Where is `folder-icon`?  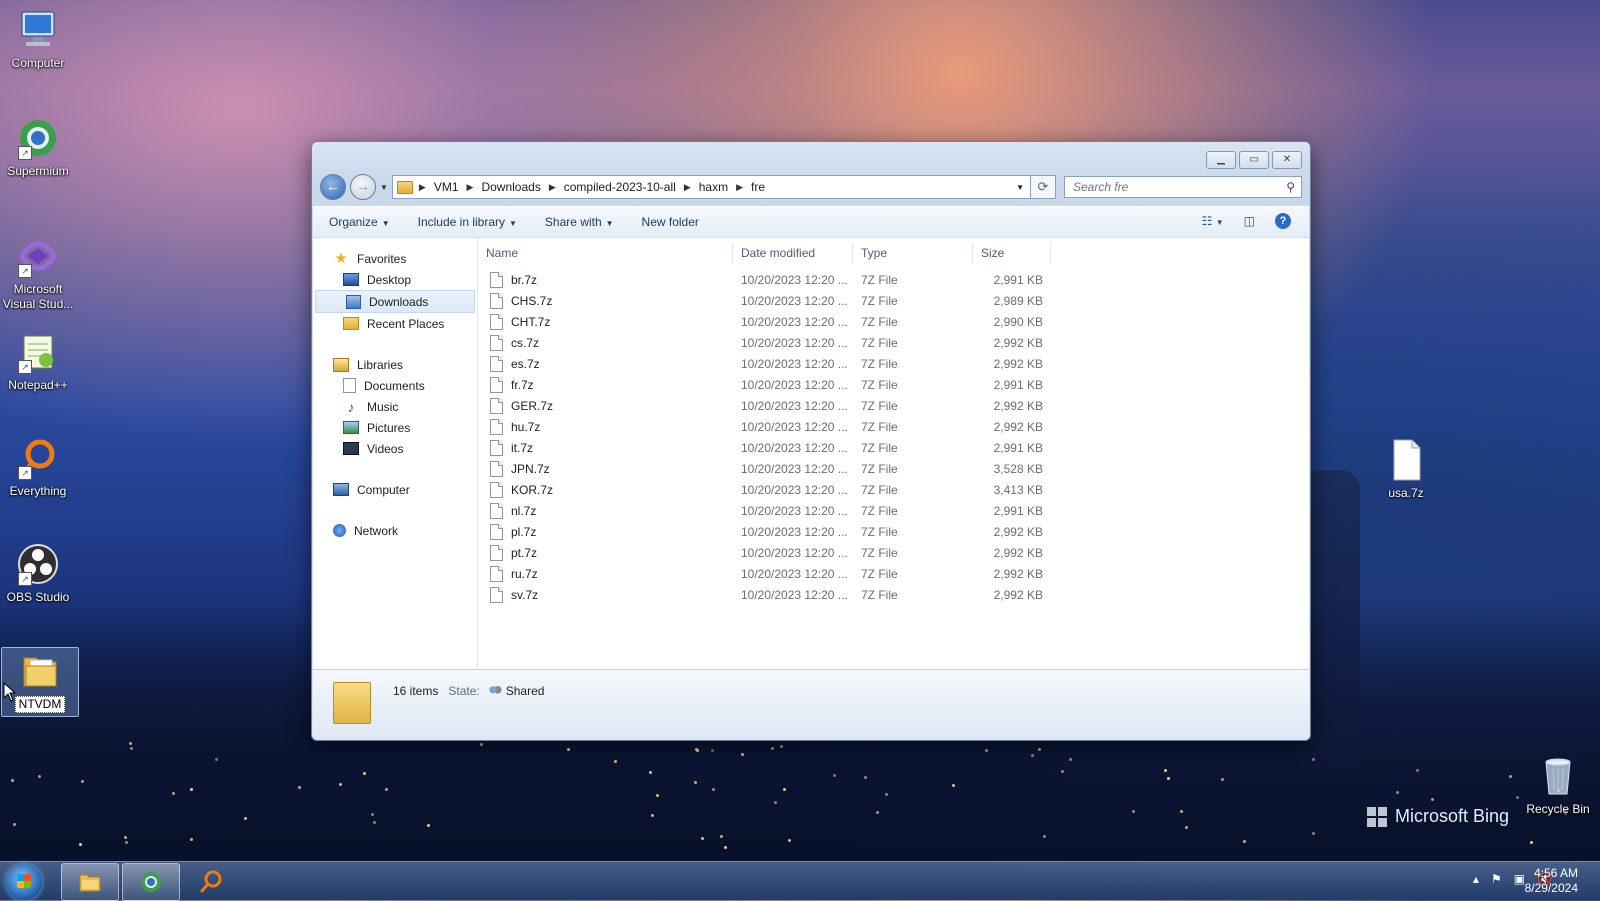 folder-icon is located at coordinates (352, 703).